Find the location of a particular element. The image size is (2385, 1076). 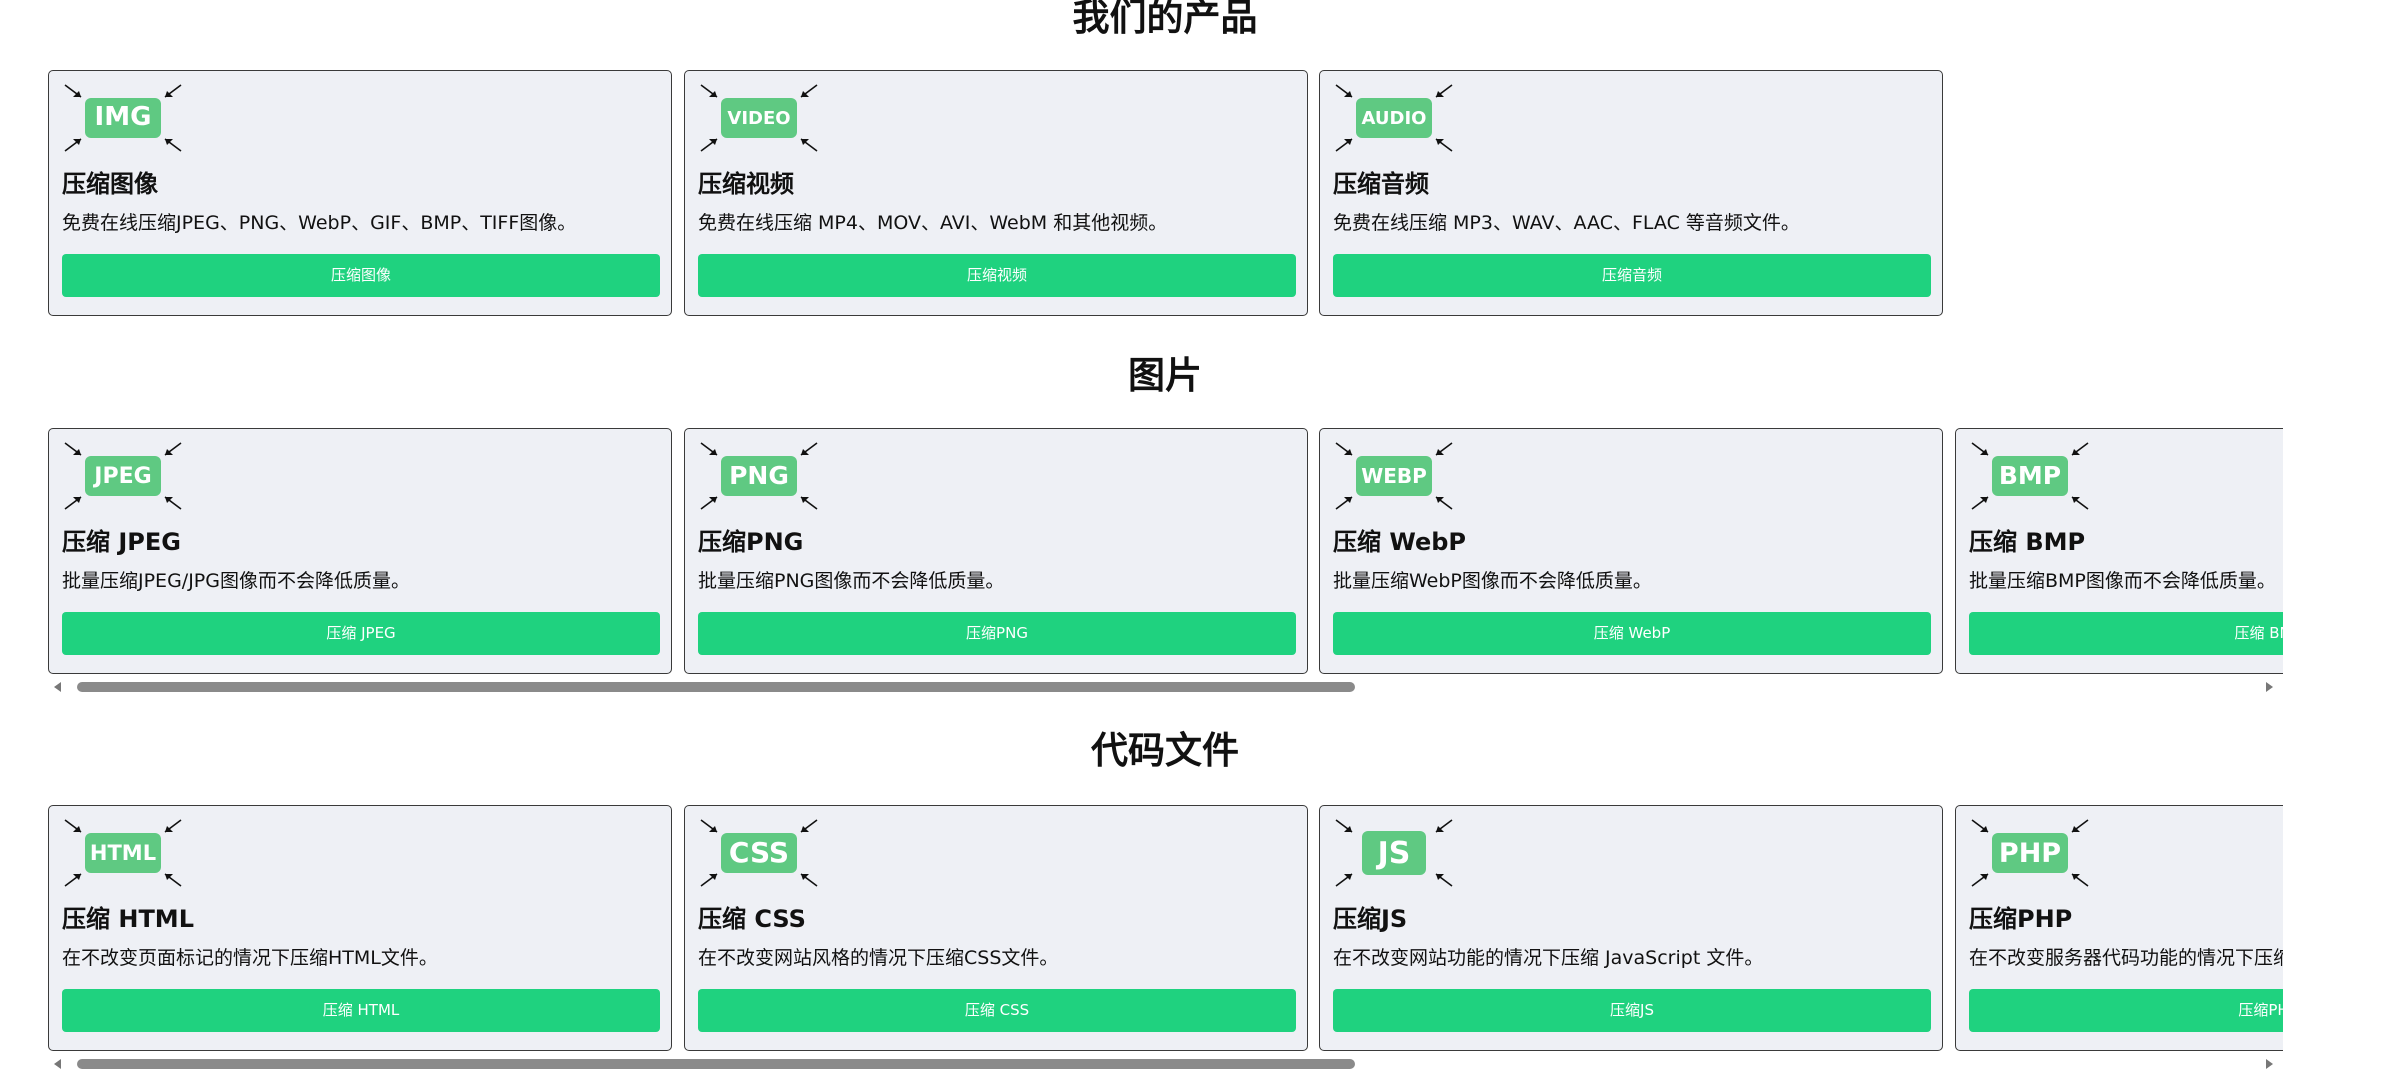

compress-video-button: 压缩视频 is located at coordinates (997, 275).